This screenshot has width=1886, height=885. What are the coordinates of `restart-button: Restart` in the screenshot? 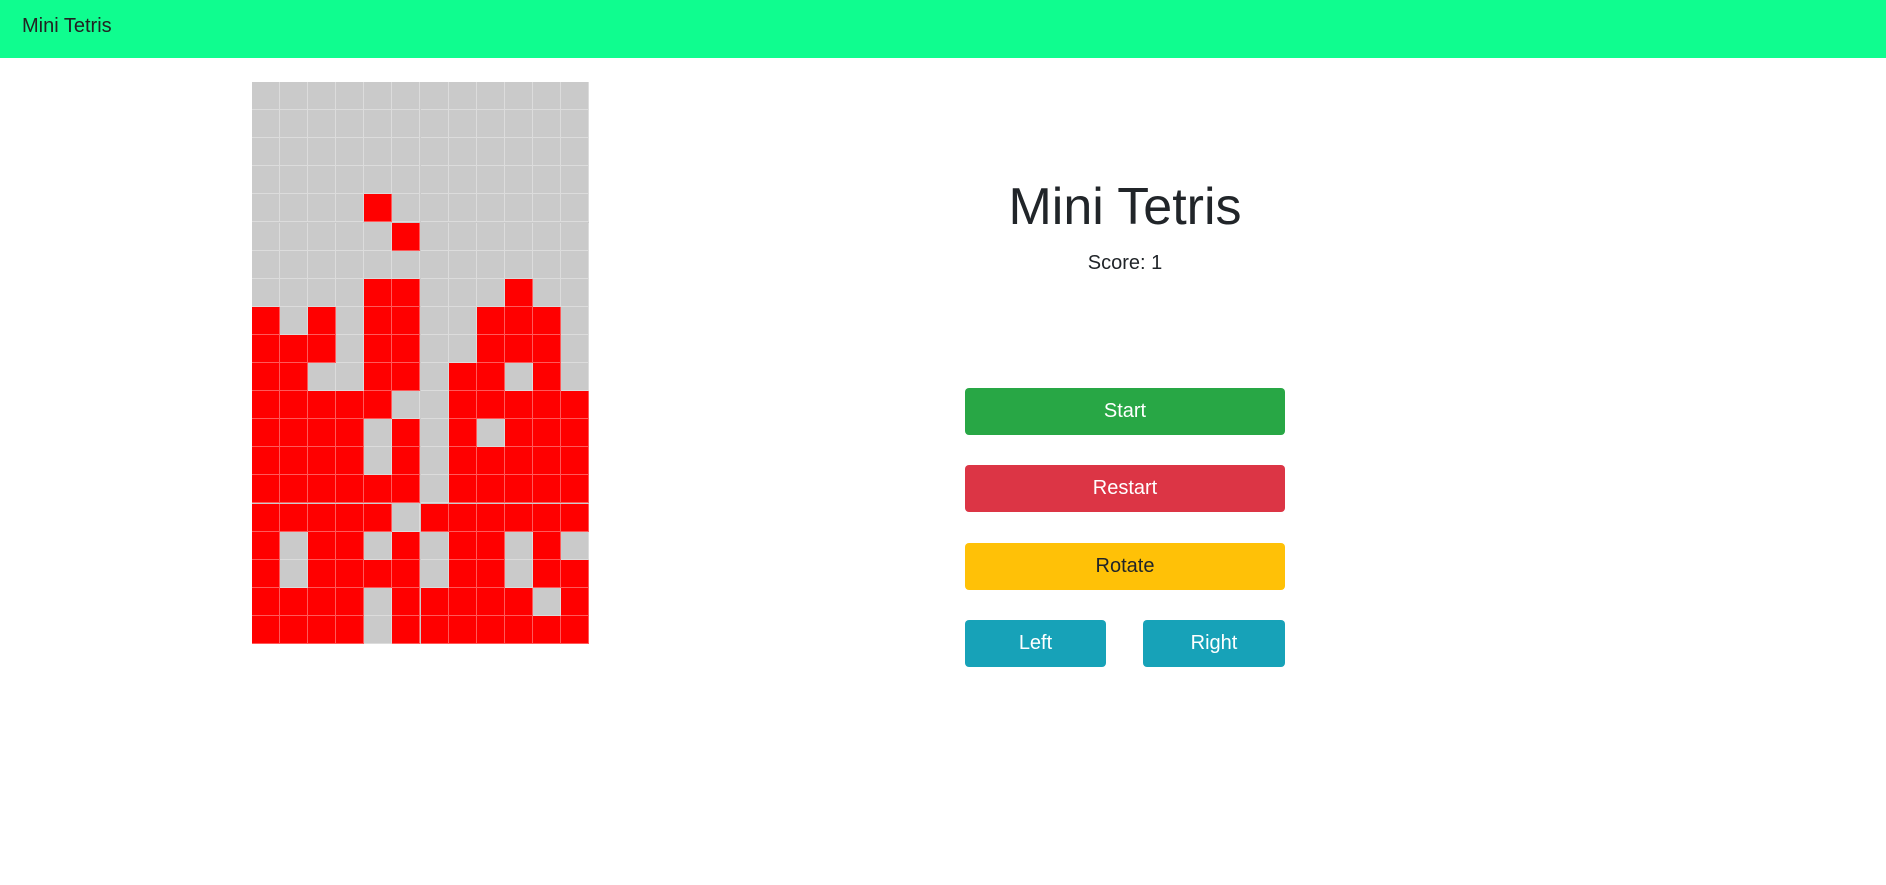 It's located at (1125, 488).